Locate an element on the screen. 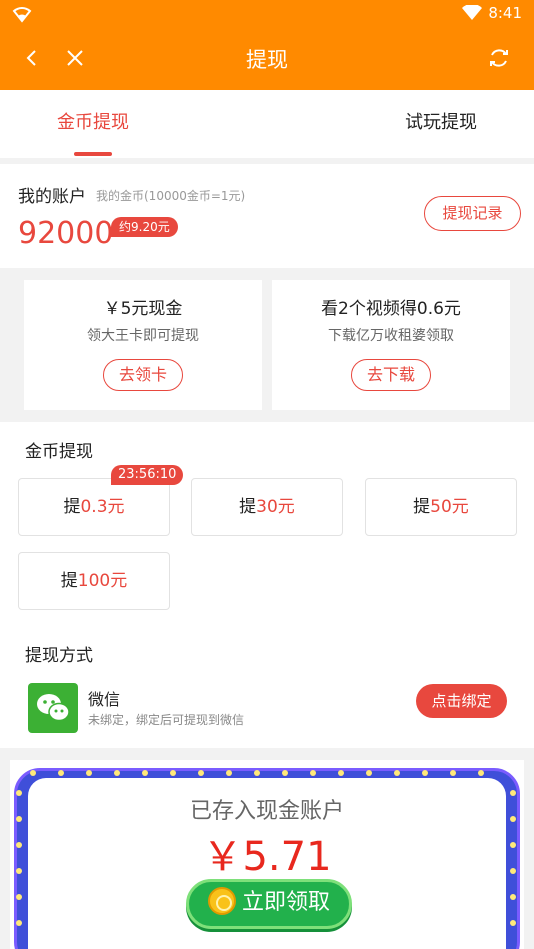  promo-title: ￥5元现金 is located at coordinates (143, 309).